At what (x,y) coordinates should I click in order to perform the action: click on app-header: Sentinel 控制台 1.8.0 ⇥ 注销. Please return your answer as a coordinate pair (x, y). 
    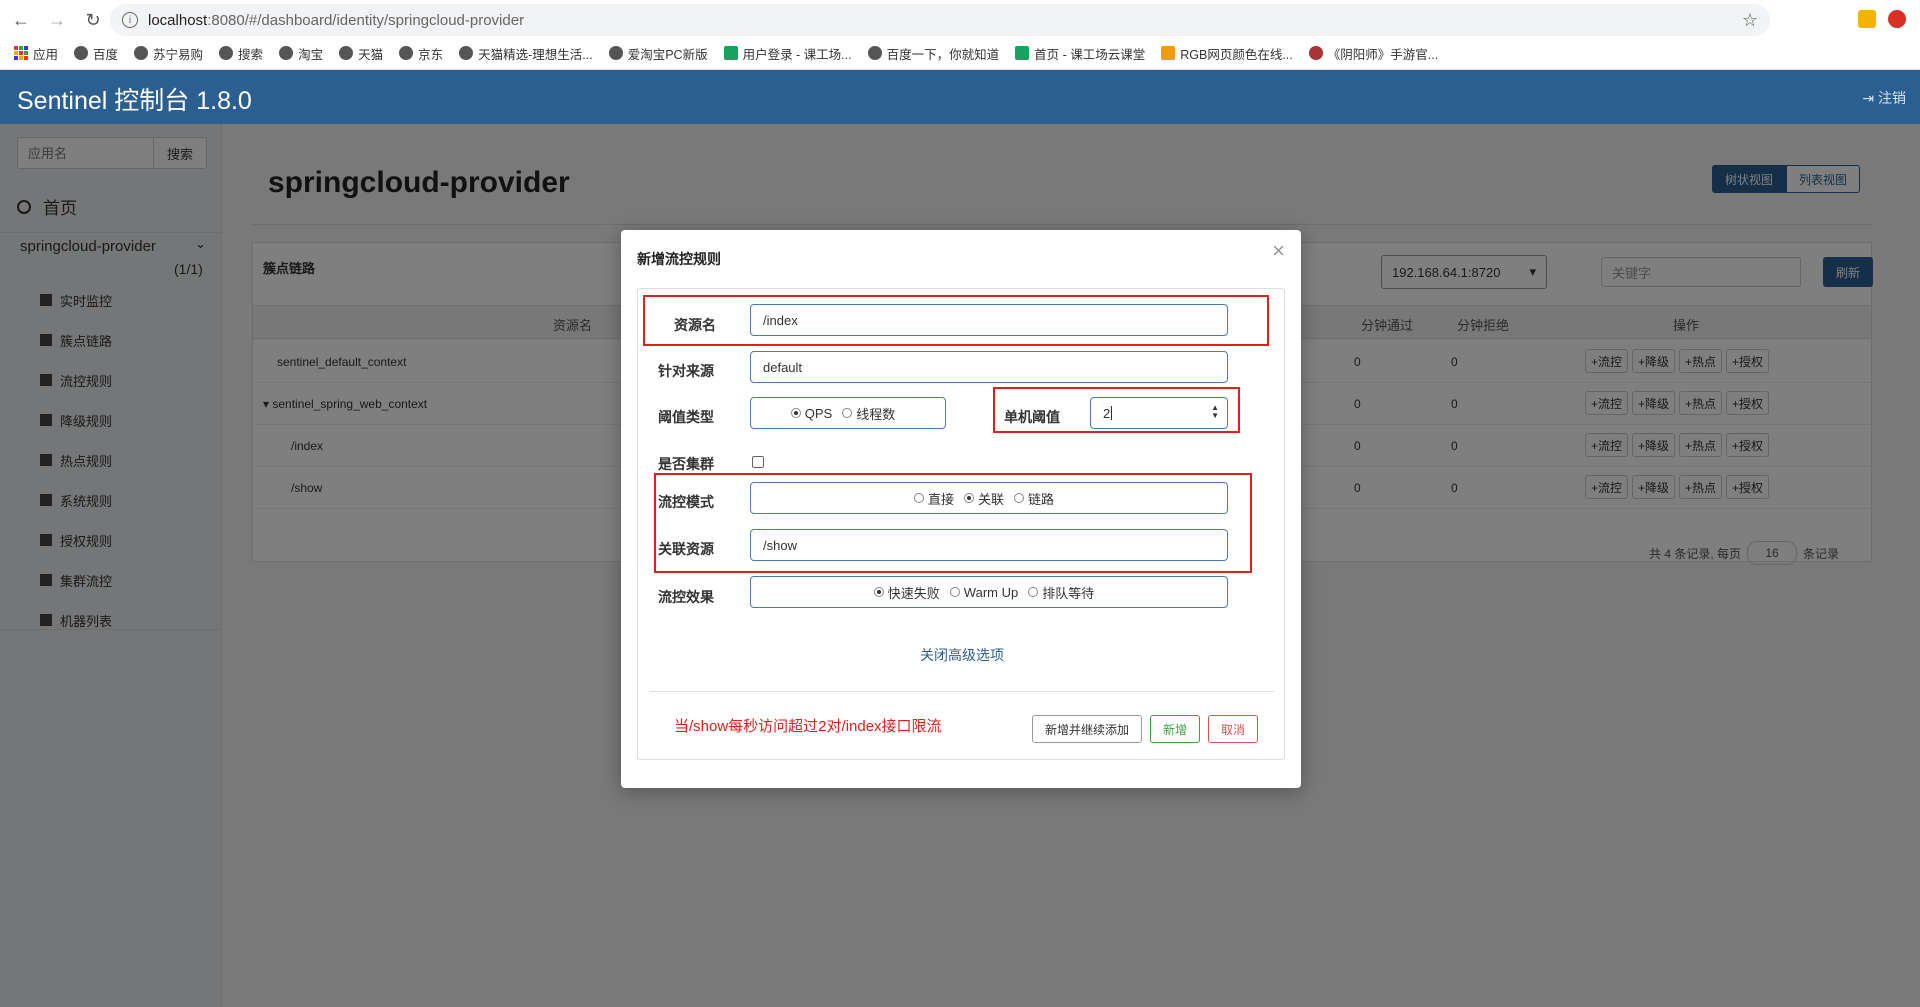
    Looking at the image, I should click on (960, 97).